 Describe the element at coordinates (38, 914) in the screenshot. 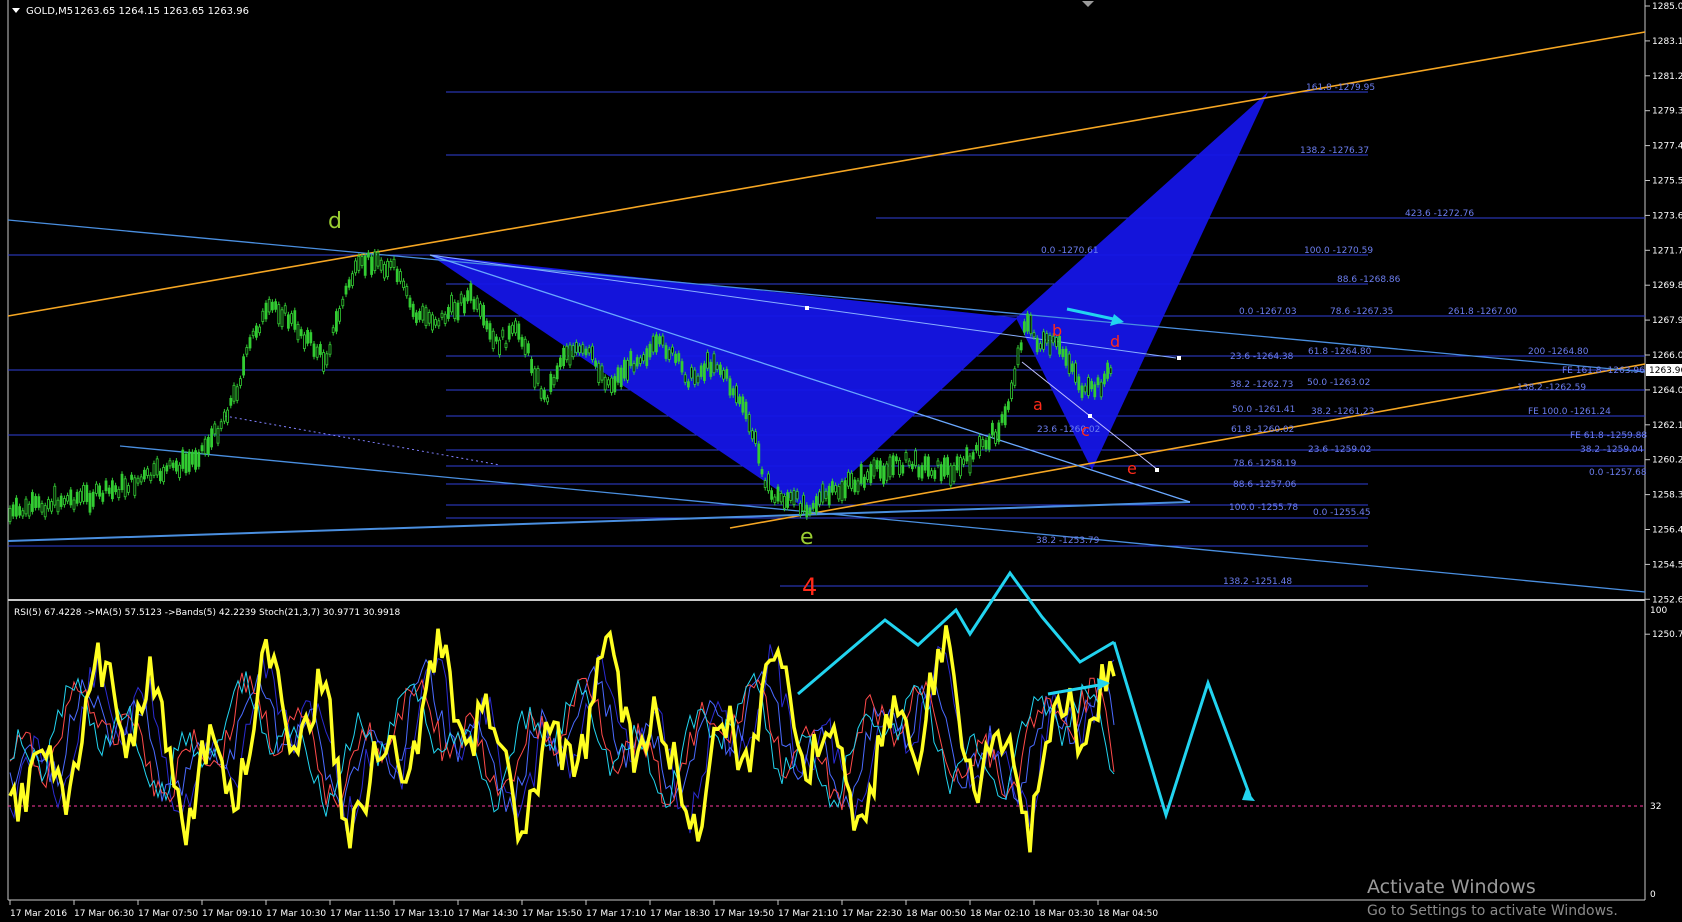

I see `time-tick-label: 17 Mar 2016` at that location.